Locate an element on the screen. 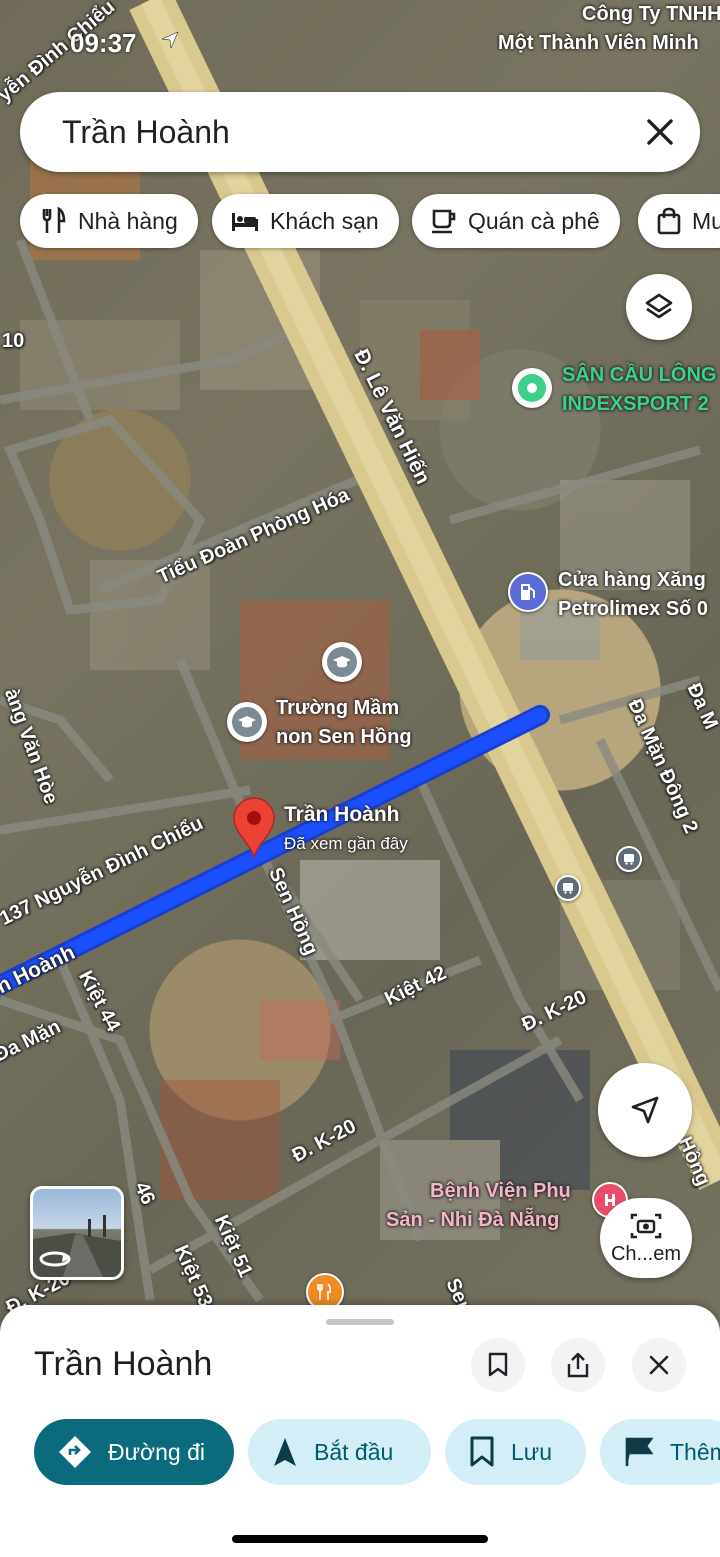 This screenshot has width=720, height=1557. navigation-arrow-icon is located at coordinates (645, 1110).